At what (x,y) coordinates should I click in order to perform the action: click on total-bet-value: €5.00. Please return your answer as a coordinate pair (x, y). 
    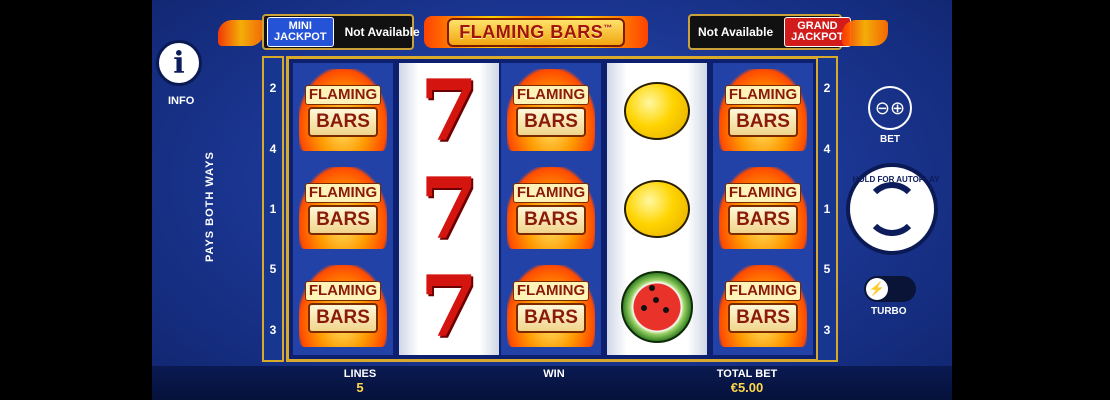
    Looking at the image, I should click on (747, 387).